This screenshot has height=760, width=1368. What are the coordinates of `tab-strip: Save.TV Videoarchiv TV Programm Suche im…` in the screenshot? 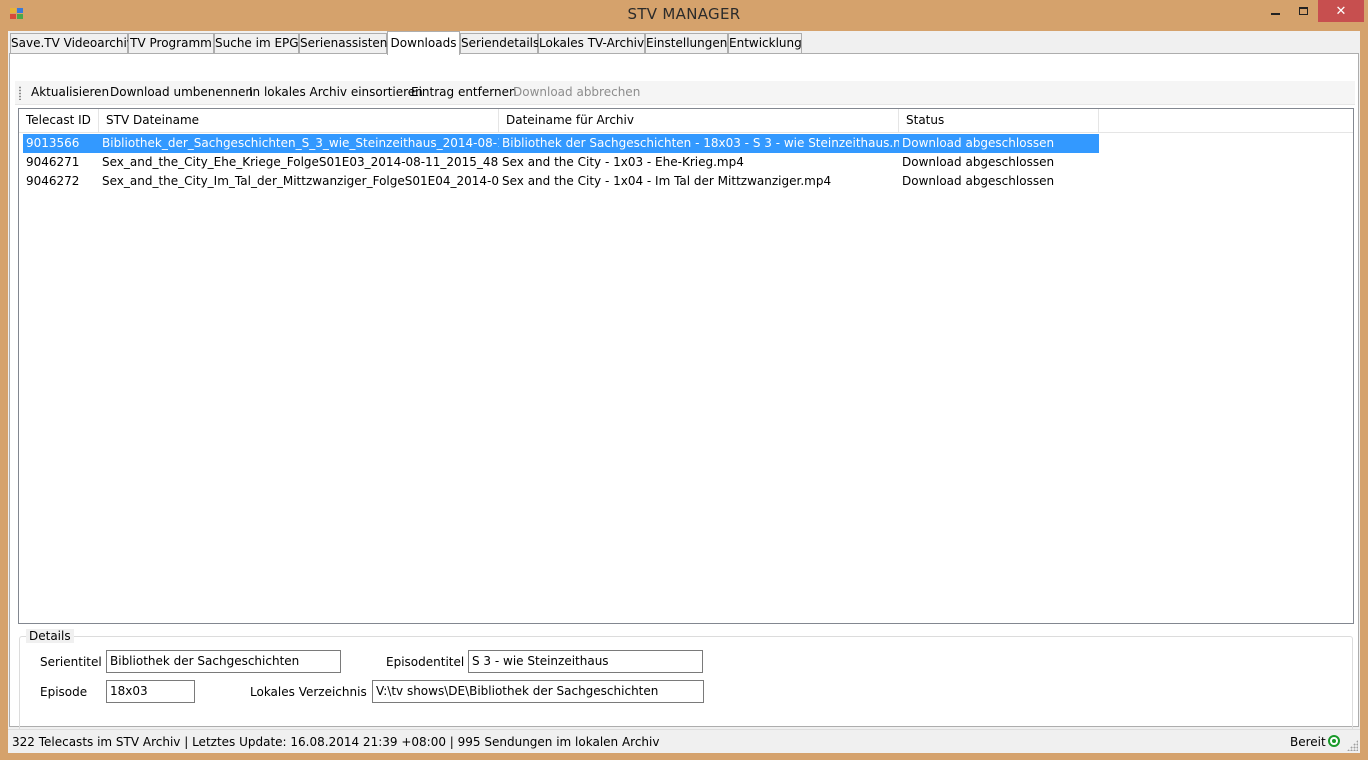 It's located at (684, 43).